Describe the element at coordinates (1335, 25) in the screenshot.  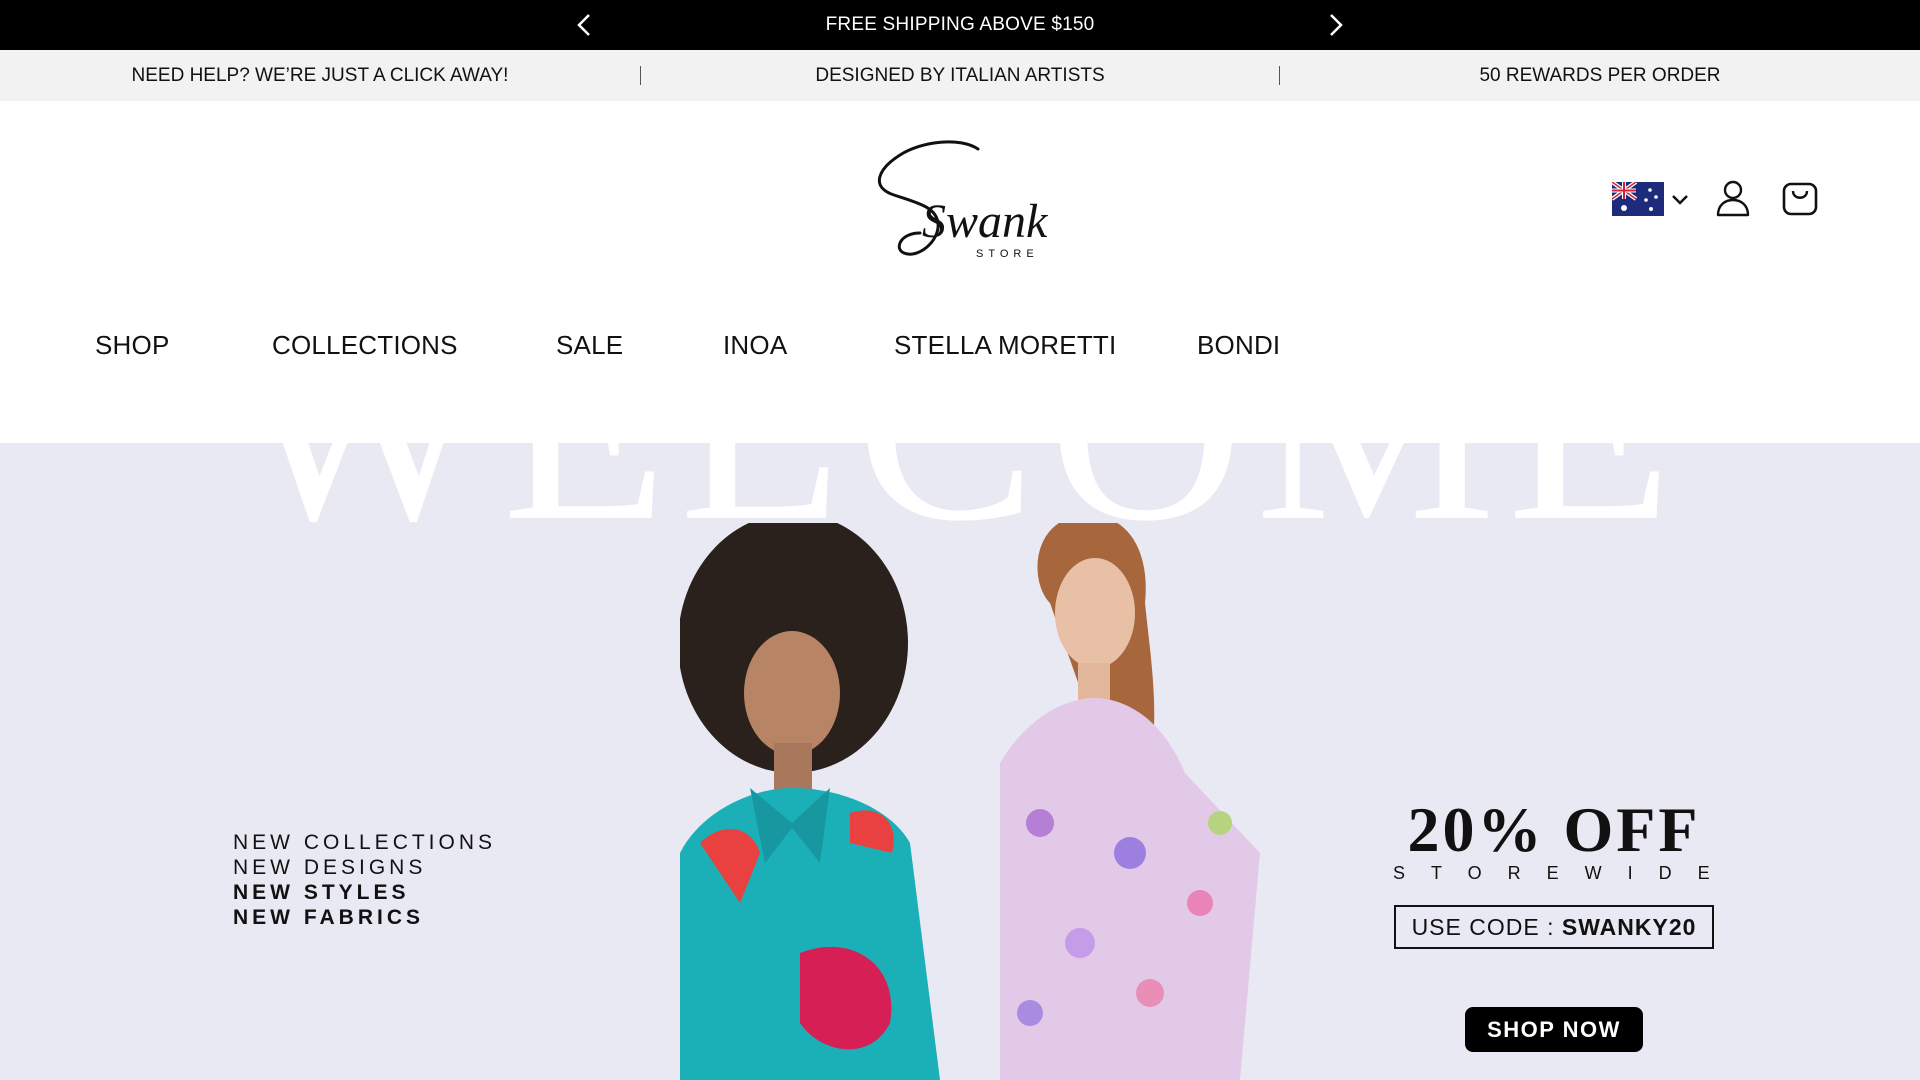
I see `chevron-right-icon` at that location.